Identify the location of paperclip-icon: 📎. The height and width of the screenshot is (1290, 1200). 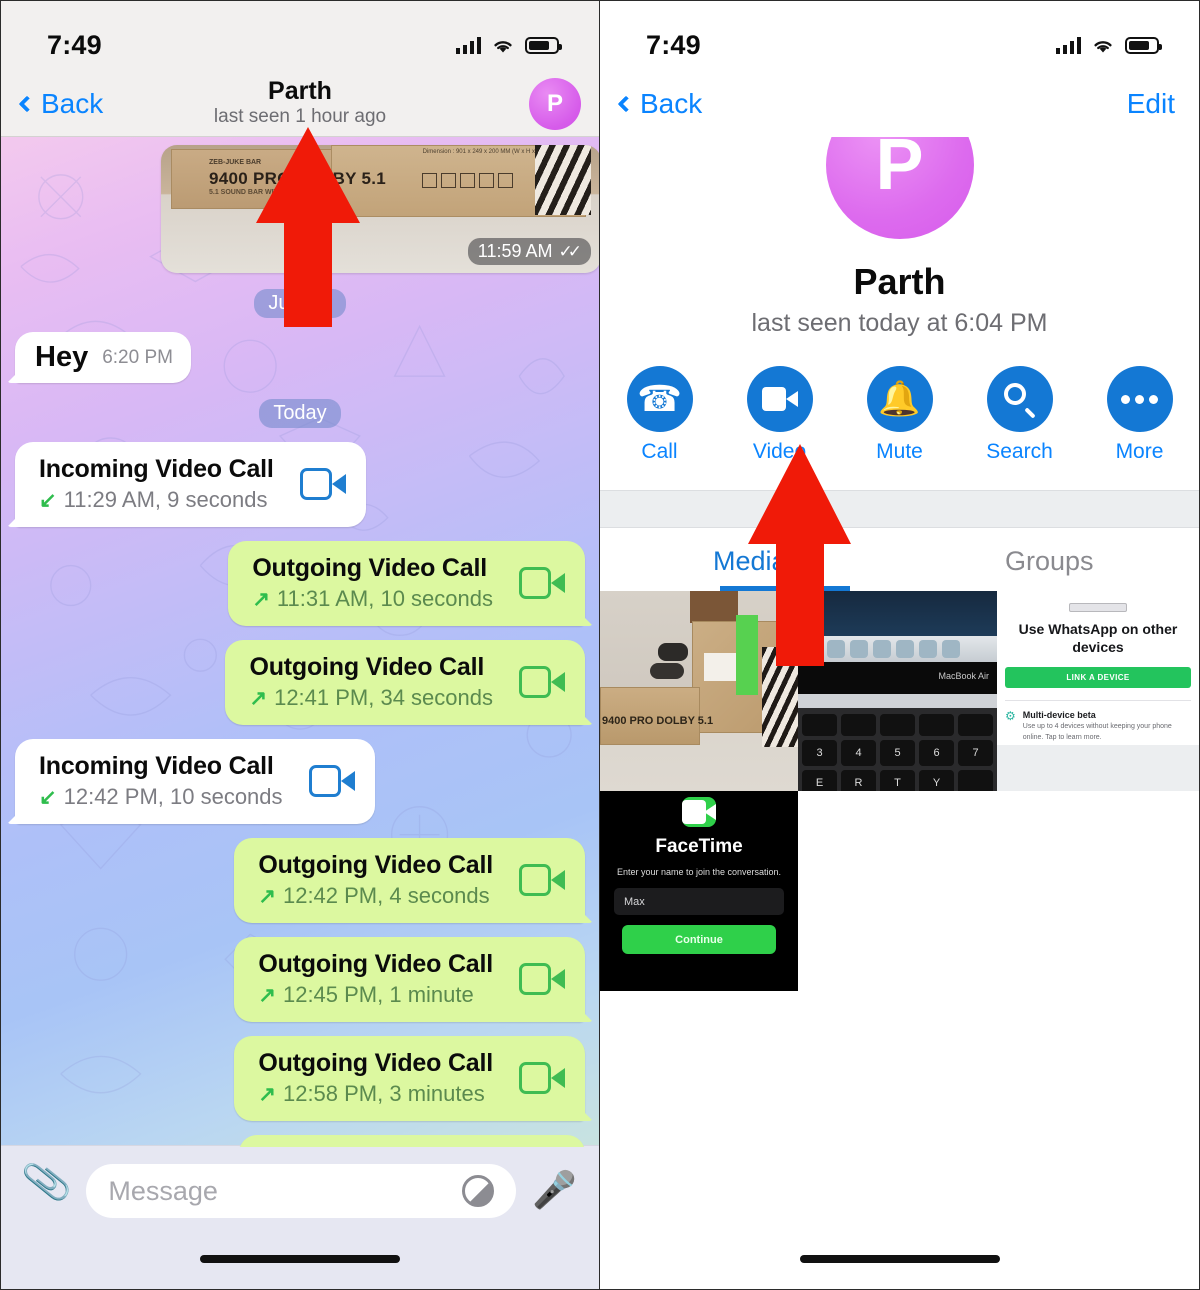
(47, 1183).